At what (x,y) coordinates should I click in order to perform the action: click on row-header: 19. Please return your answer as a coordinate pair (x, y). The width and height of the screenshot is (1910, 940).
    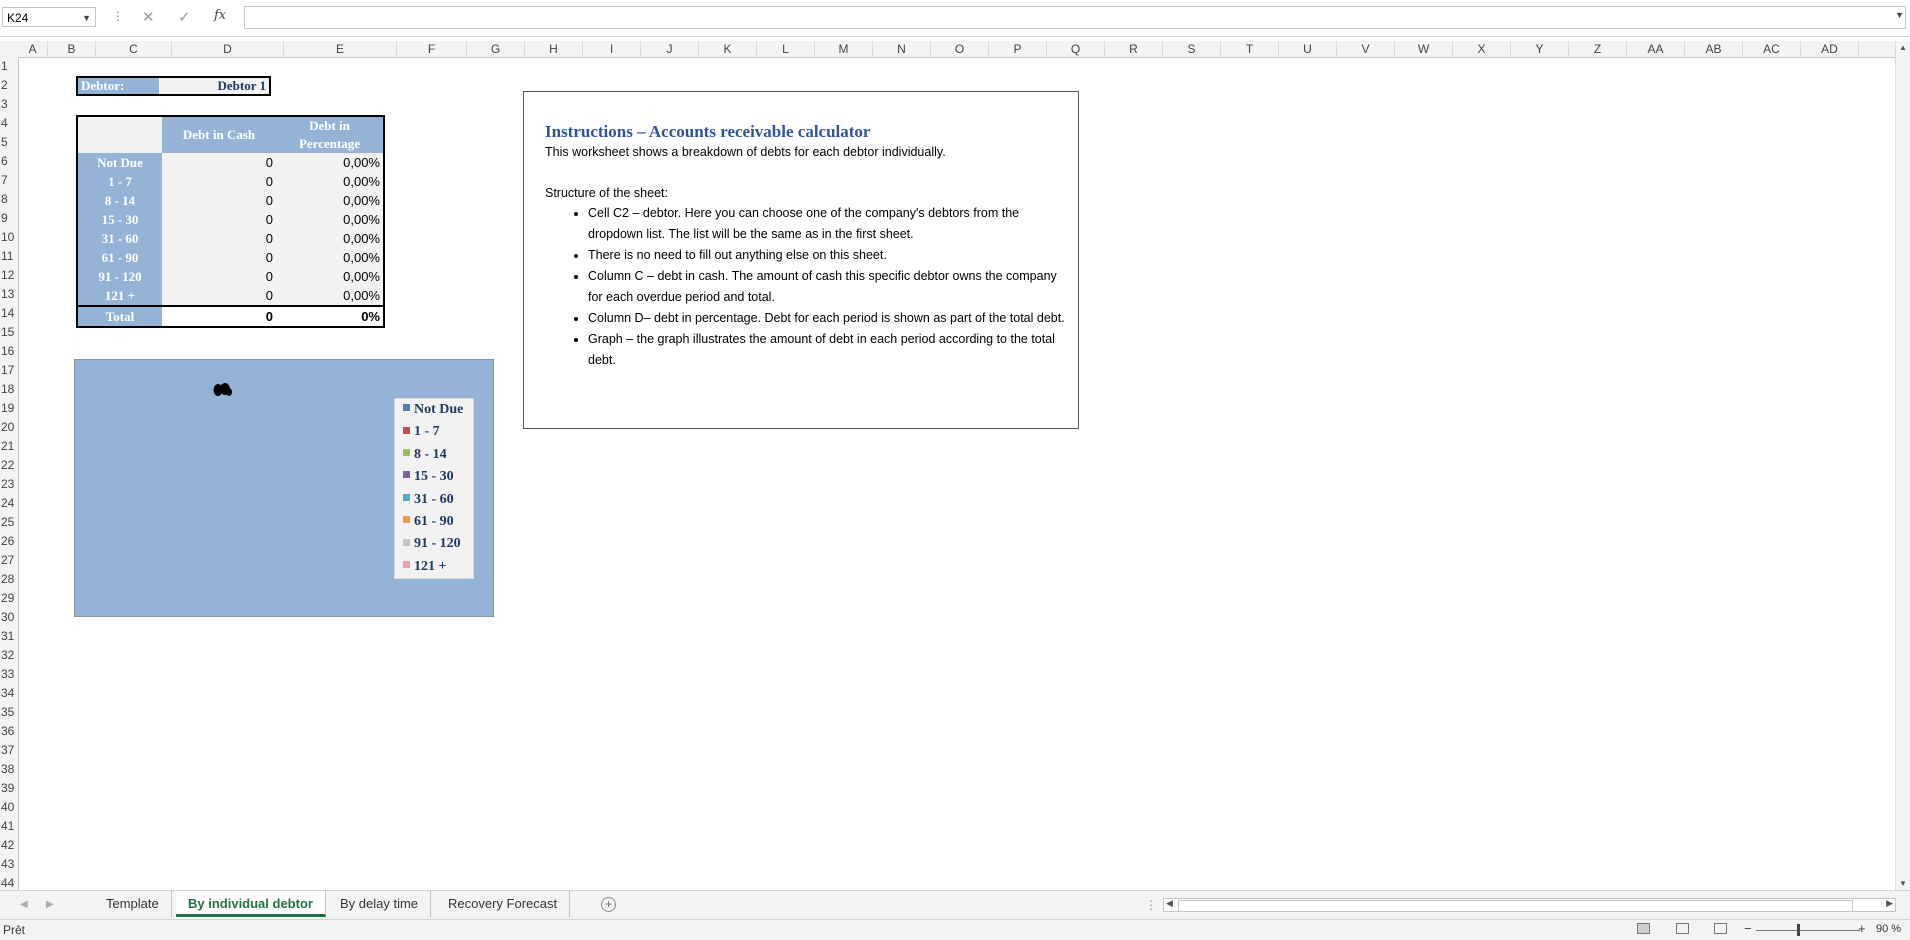
    Looking at the image, I should click on (9, 408).